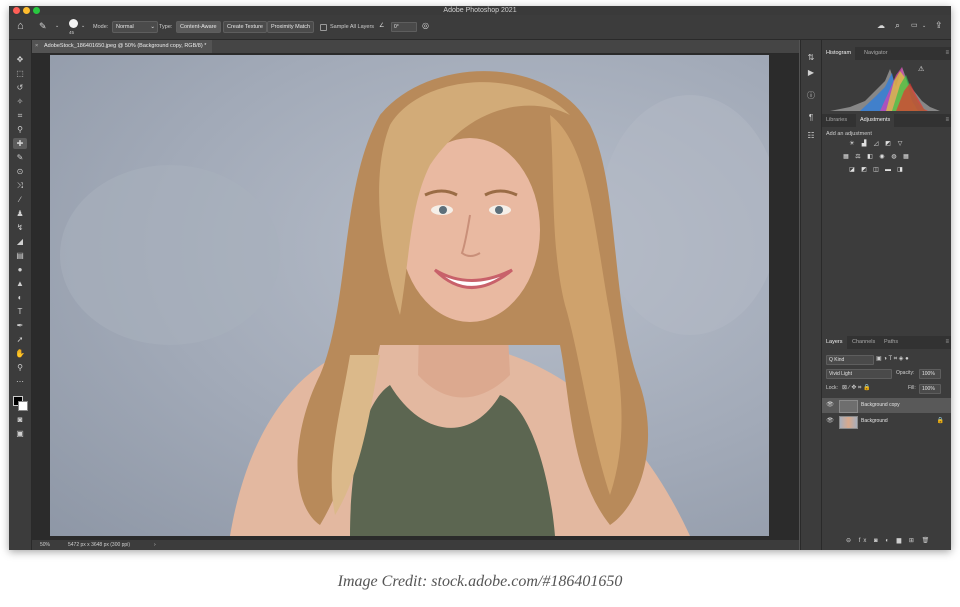  What do you see at coordinates (20, 419) in the screenshot?
I see `quick-mask-icon: ◙` at bounding box center [20, 419].